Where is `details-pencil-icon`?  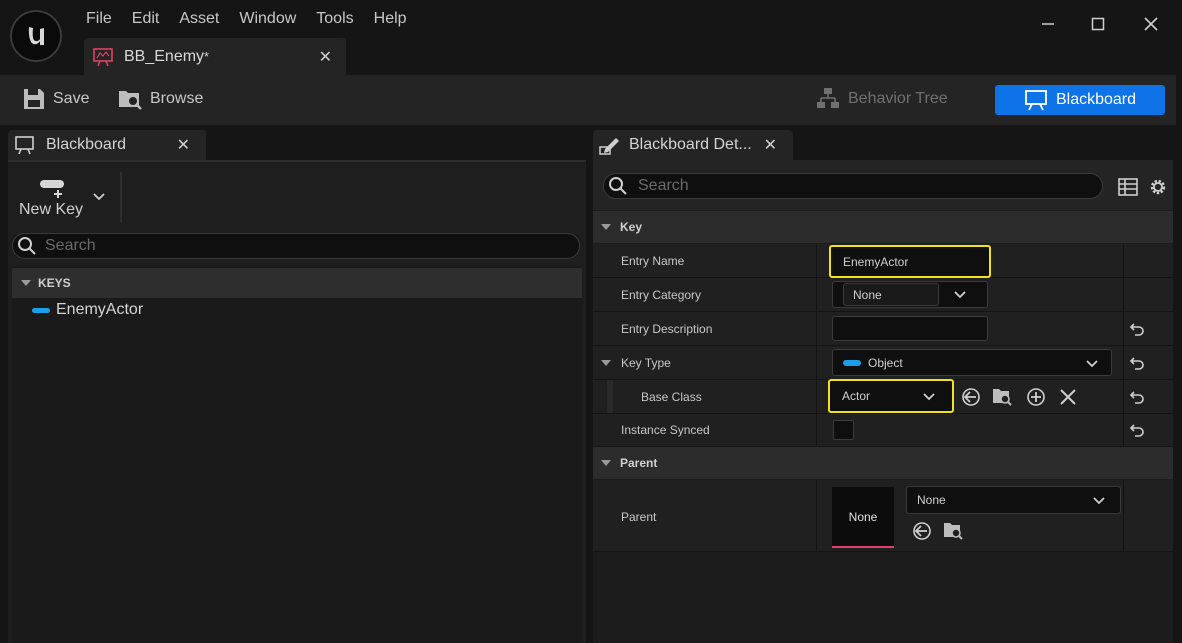 details-pencil-icon is located at coordinates (609, 146).